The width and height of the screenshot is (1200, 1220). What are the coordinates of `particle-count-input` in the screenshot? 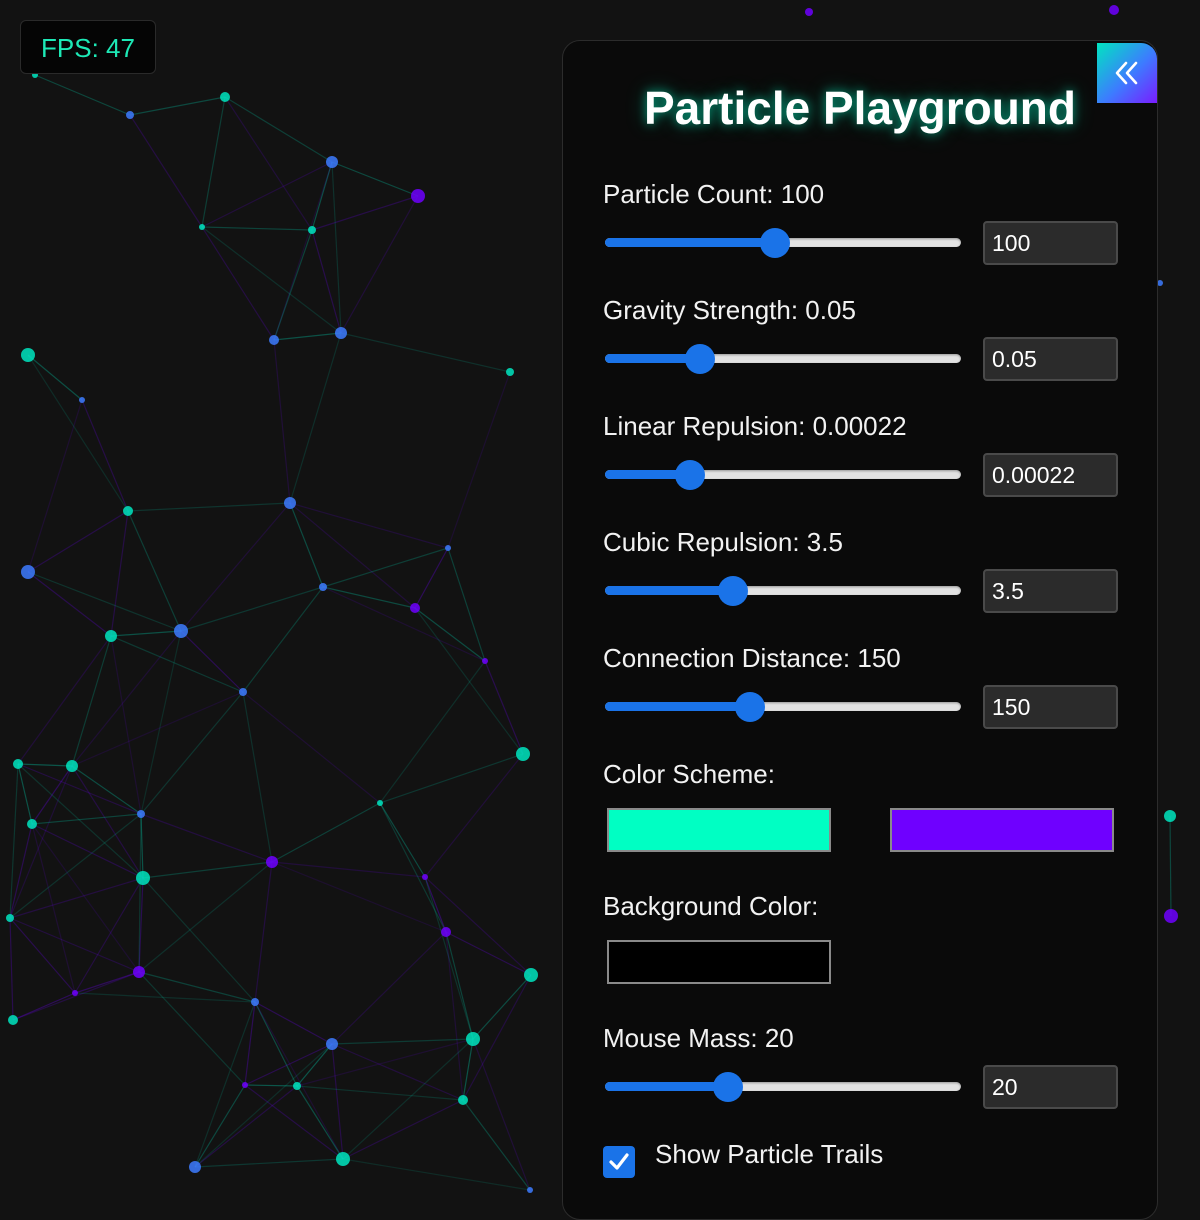 It's located at (1050, 243).